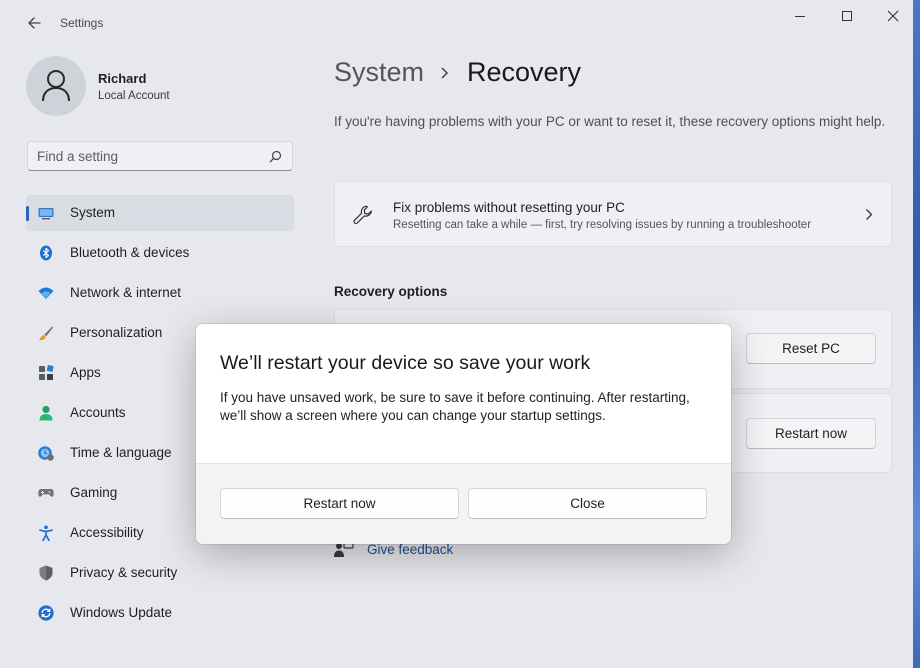 This screenshot has height=668, width=920. I want to click on maximize-button, so click(848, 17).